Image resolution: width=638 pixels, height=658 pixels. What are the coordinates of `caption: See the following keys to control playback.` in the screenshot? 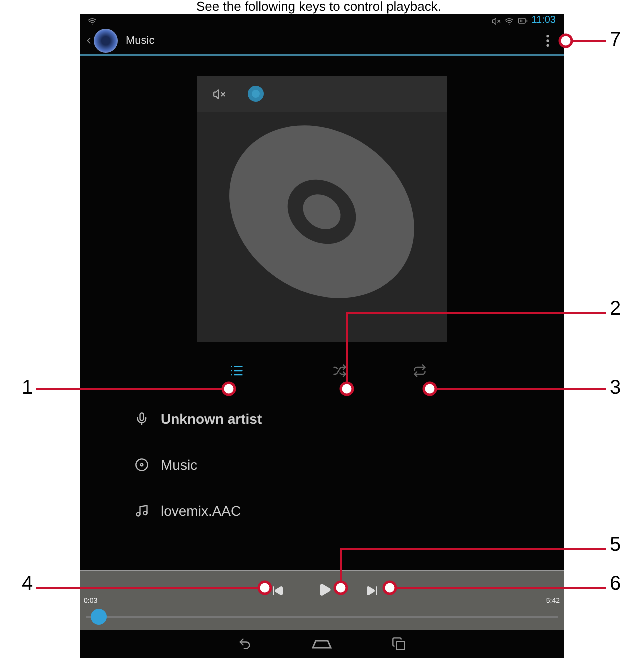 It's located at (319, 7).